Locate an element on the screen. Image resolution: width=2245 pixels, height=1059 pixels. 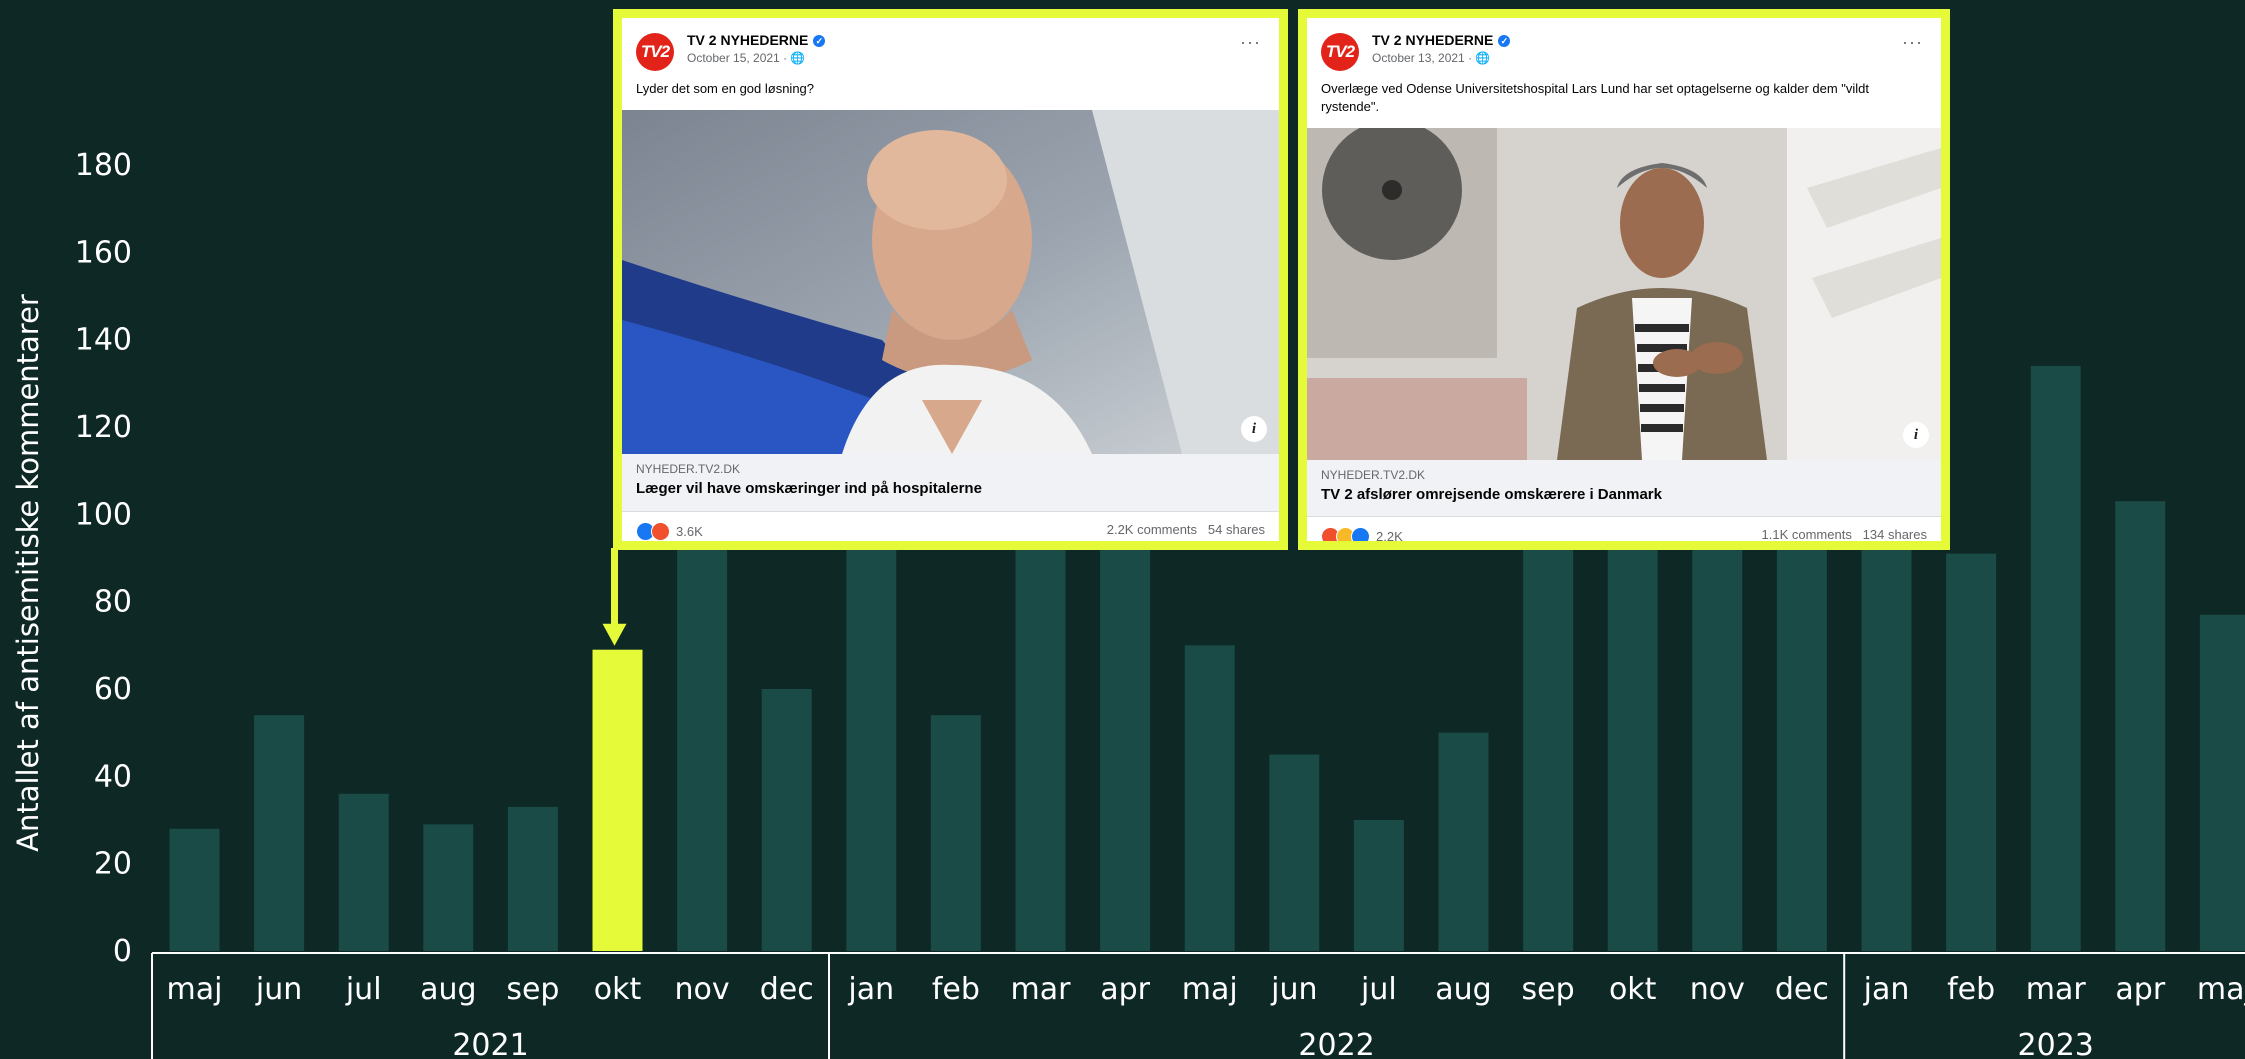
y-tick-label: 160 is located at coordinates (103, 252).